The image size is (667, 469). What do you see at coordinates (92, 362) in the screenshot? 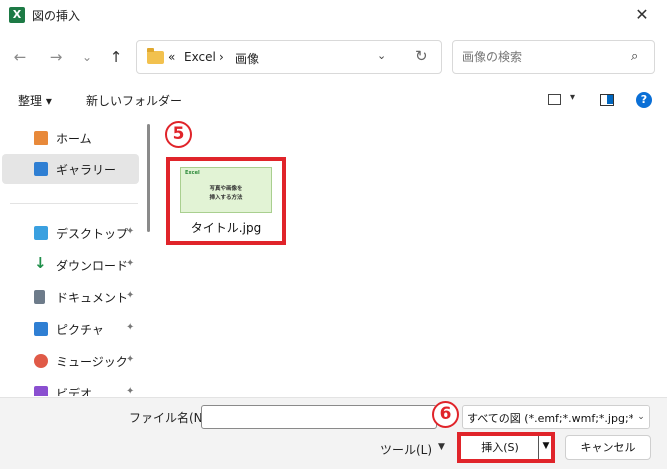
I see `sidebar-item-label: ミュージック` at bounding box center [92, 362].